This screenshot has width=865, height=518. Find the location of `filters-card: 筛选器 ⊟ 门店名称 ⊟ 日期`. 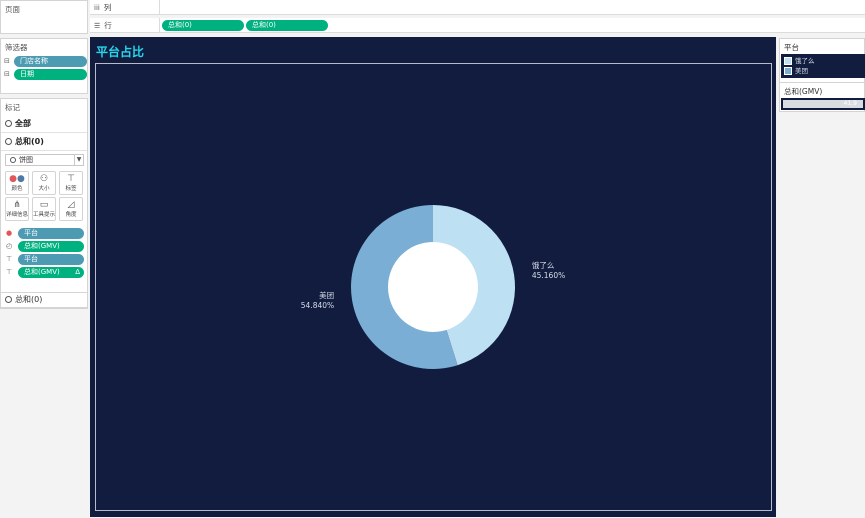

filters-card: 筛选器 ⊟ 门店名称 ⊟ 日期 is located at coordinates (44, 66).